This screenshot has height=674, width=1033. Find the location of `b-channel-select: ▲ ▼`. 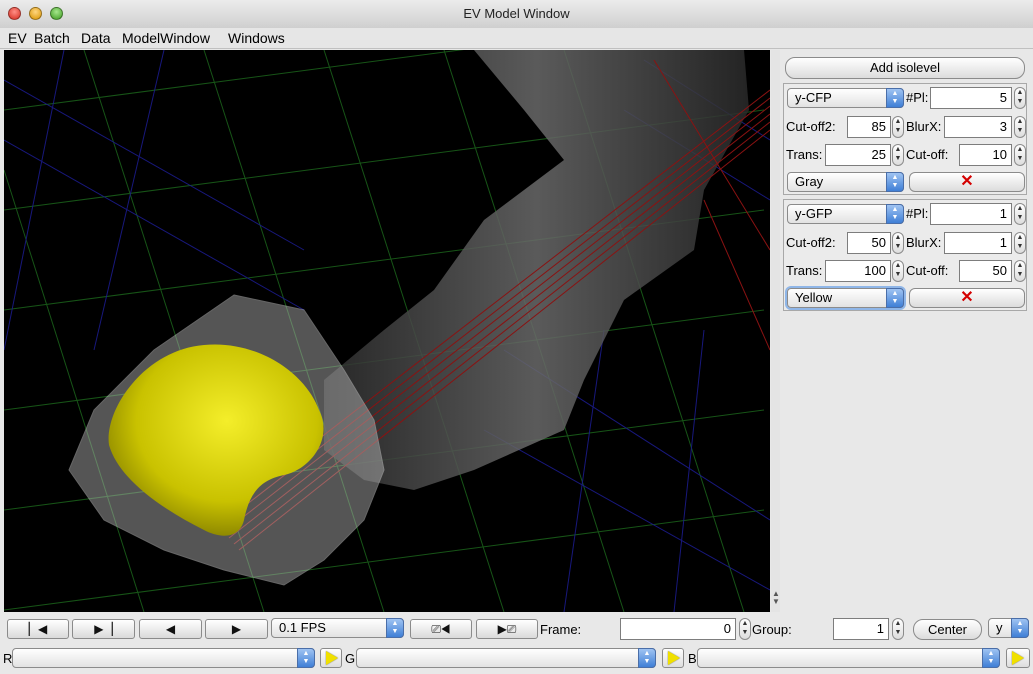

b-channel-select: ▲ ▼ is located at coordinates (848, 658).